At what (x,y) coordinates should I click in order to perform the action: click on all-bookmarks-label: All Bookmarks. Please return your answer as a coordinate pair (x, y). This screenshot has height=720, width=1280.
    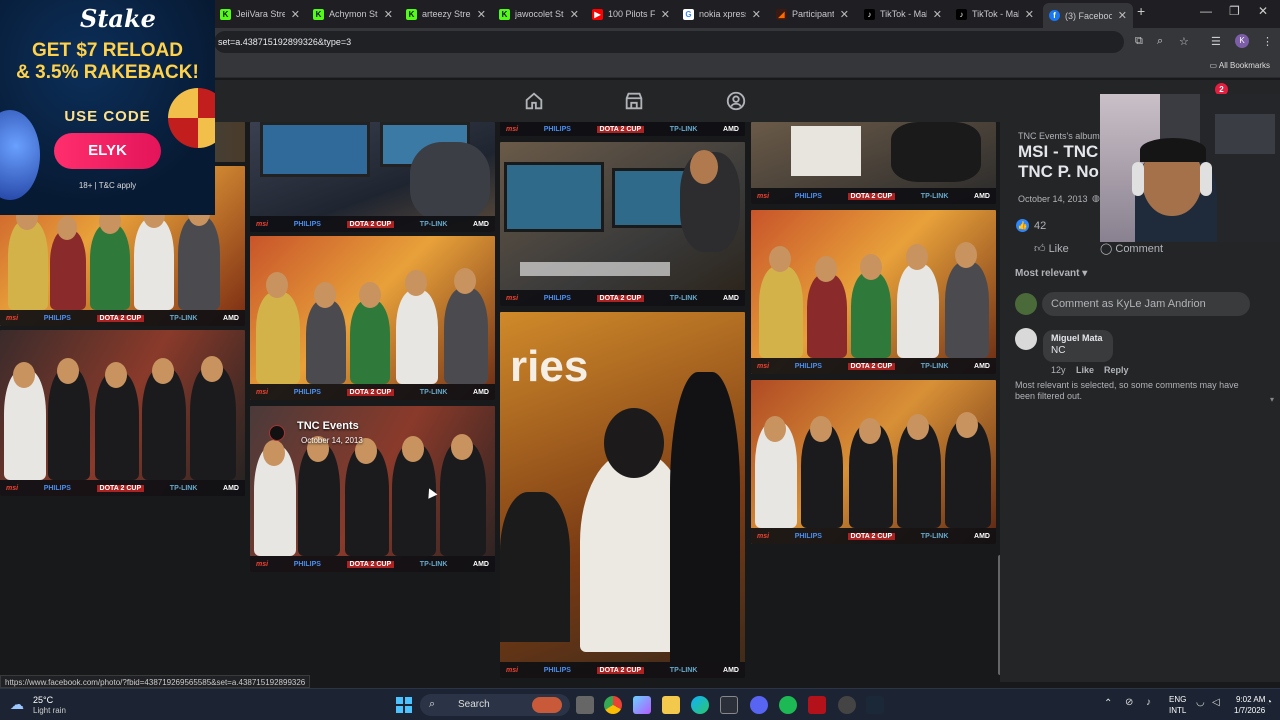
    Looking at the image, I should click on (1244, 65).